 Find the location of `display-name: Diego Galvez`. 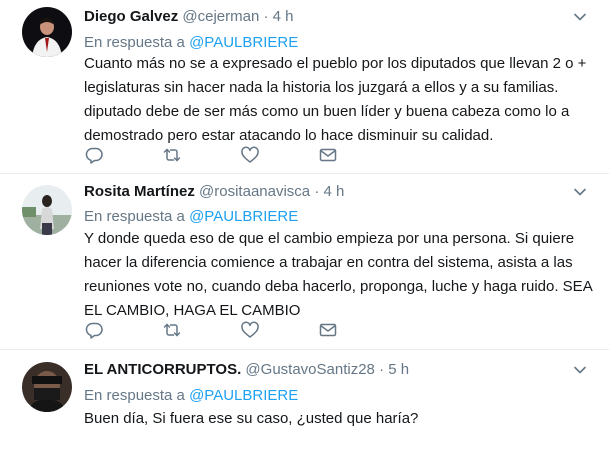

display-name: Diego Galvez is located at coordinates (131, 16).